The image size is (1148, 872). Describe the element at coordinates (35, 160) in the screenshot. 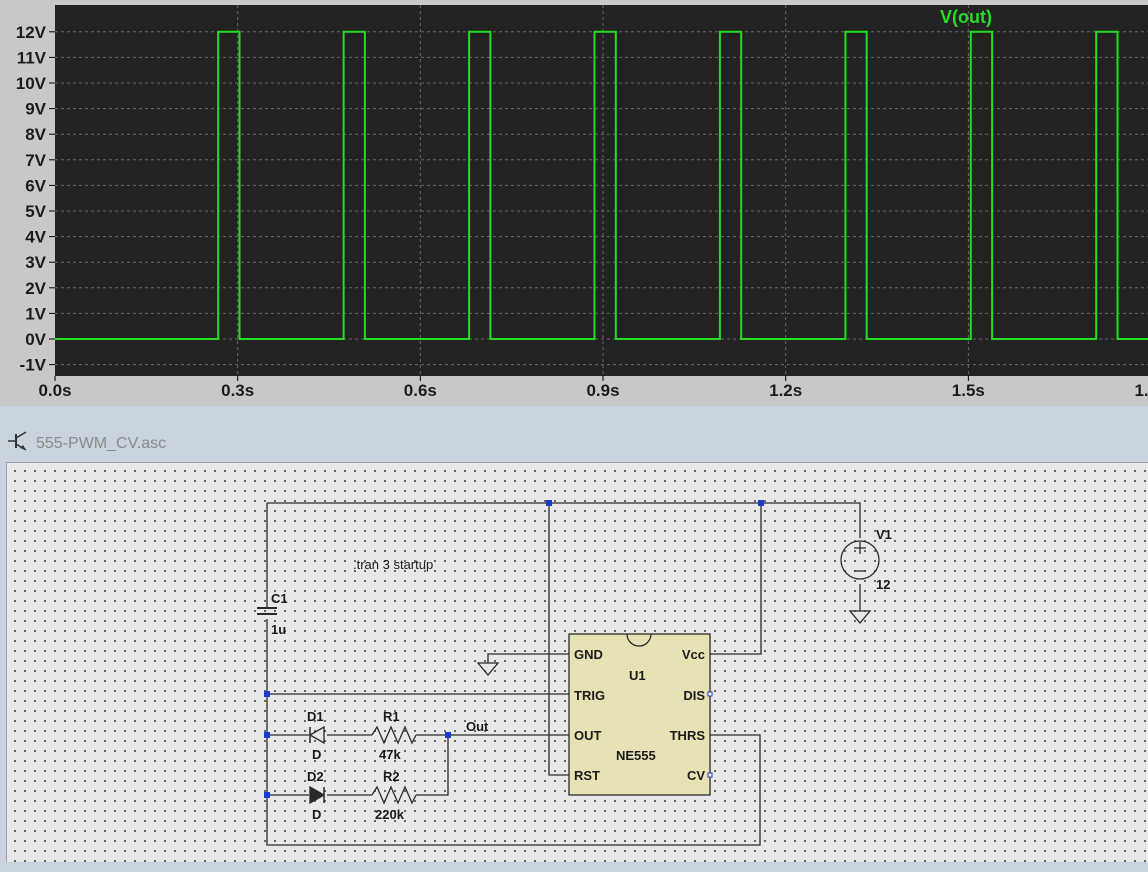

I see `y-tick-label: 7V` at that location.